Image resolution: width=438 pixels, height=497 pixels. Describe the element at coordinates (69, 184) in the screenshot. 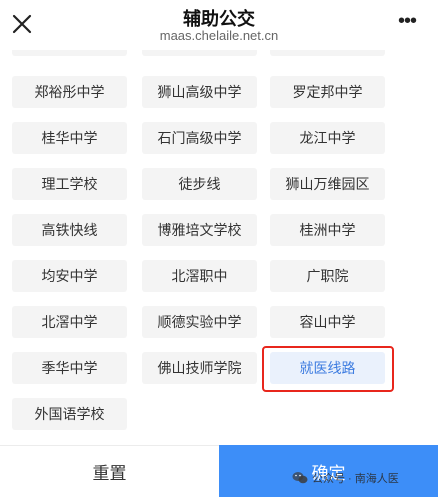

I see `route-option: 理工学校` at that location.